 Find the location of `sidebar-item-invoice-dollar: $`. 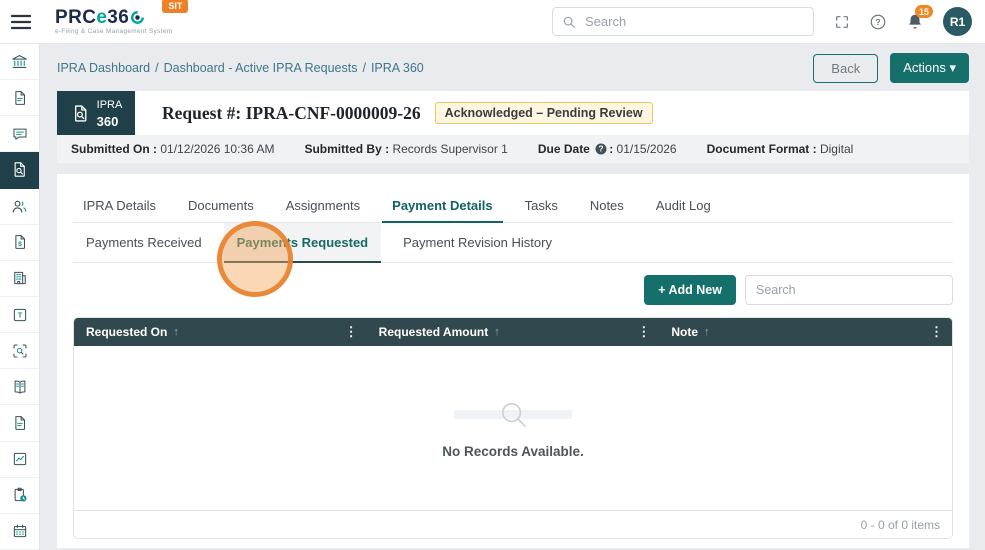

sidebar-item-invoice-dollar: $ is located at coordinates (19, 243).